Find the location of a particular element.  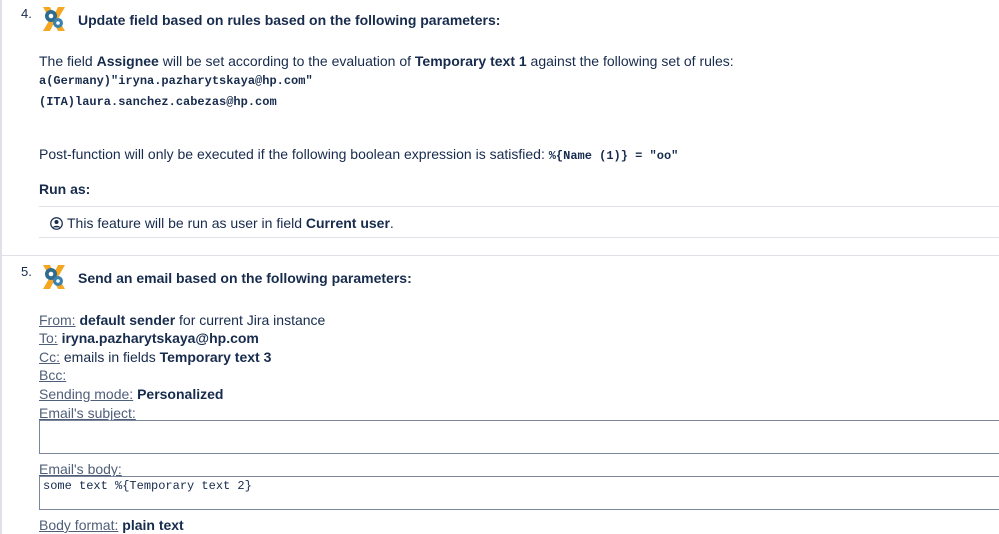

from-label: From: is located at coordinates (57, 320).